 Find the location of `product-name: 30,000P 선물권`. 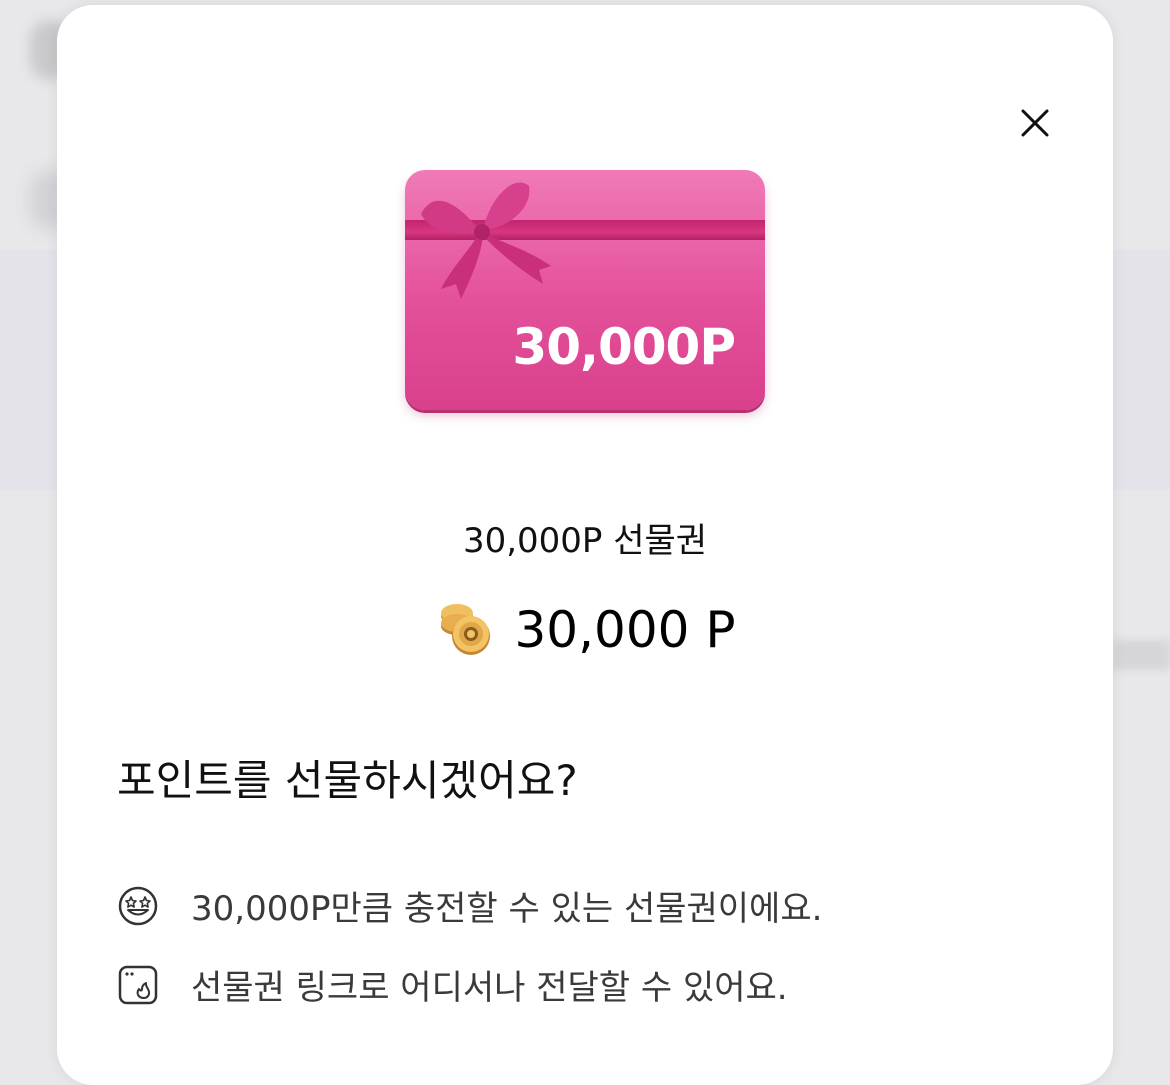

product-name: 30,000P 선물권 is located at coordinates (585, 541).